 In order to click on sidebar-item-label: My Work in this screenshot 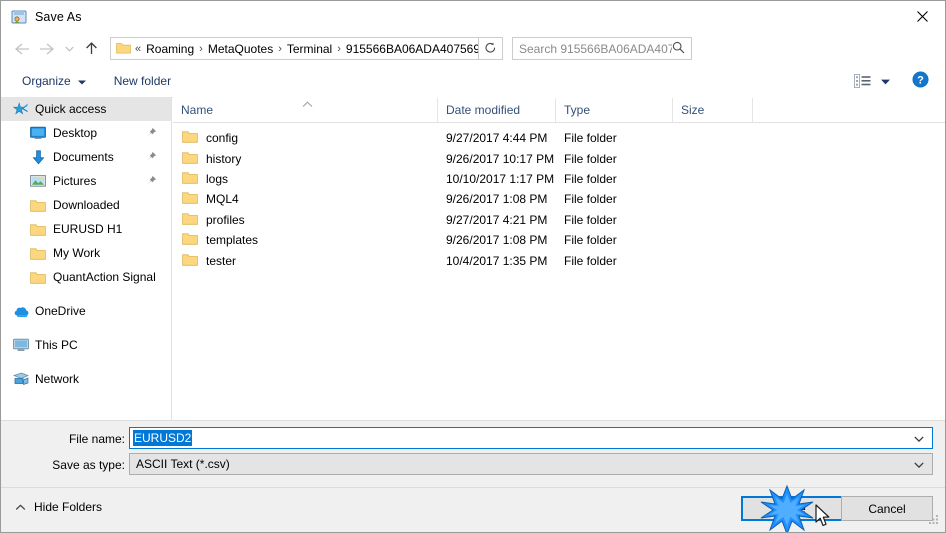, I will do `click(77, 253)`.